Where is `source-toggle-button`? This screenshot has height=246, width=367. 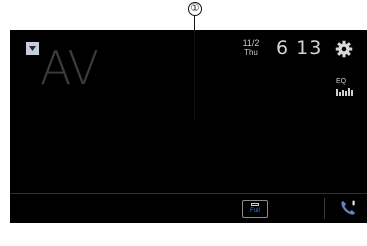 source-toggle-button is located at coordinates (32, 48).